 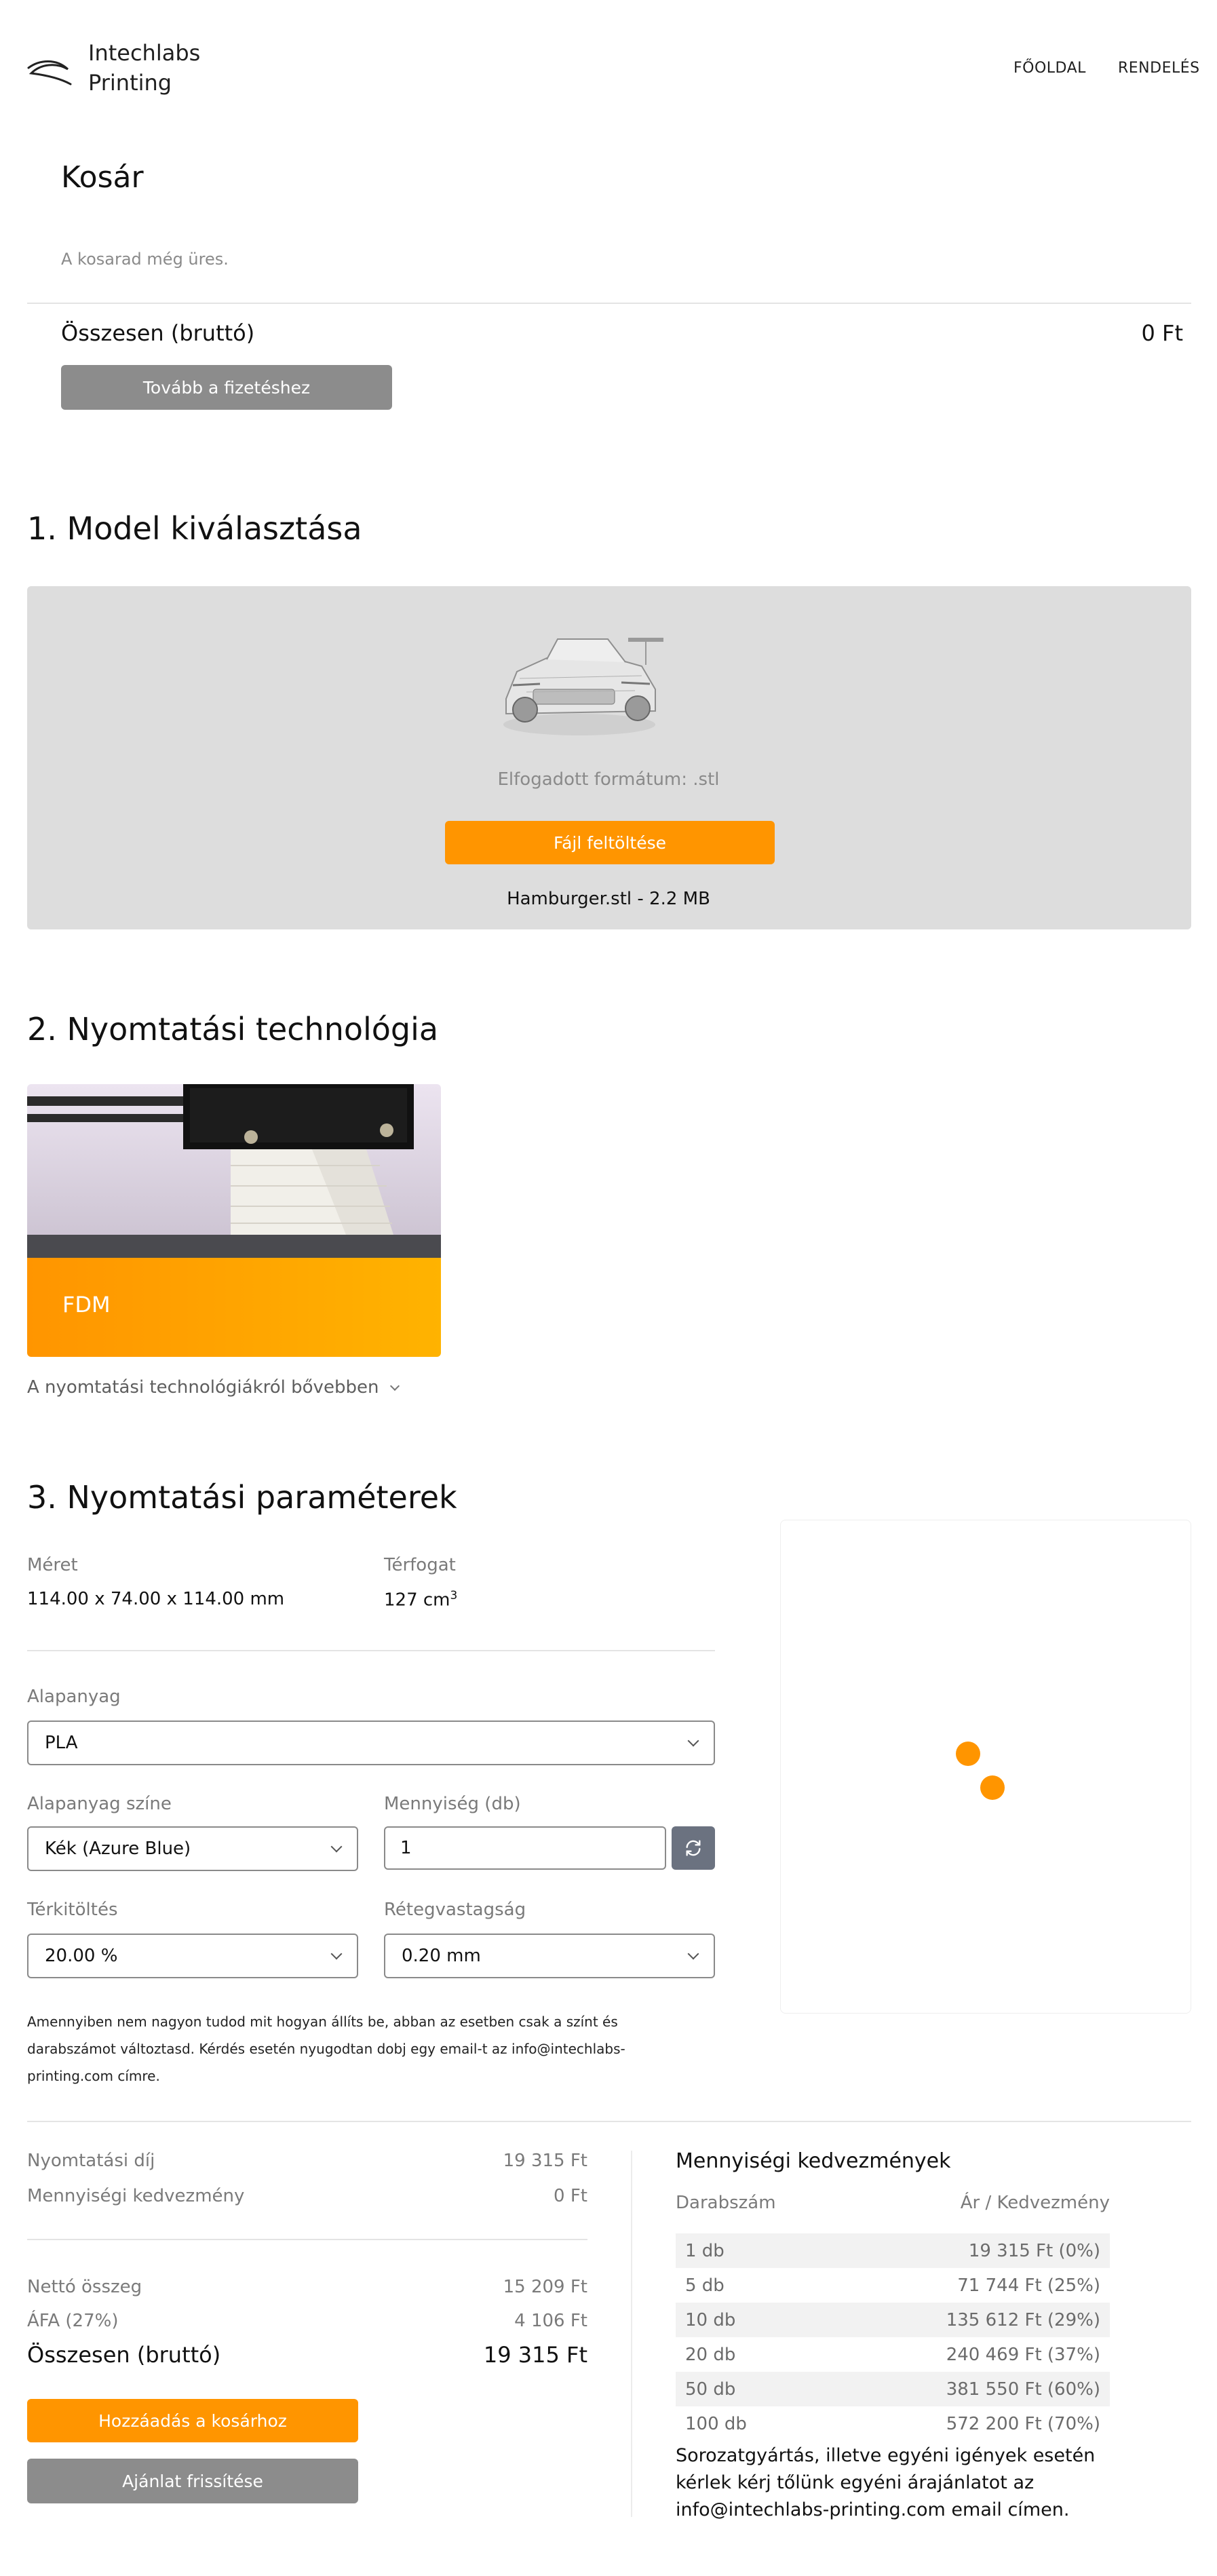 What do you see at coordinates (610, 842) in the screenshot?
I see `upload-file-button: Fájl feltöltése` at bounding box center [610, 842].